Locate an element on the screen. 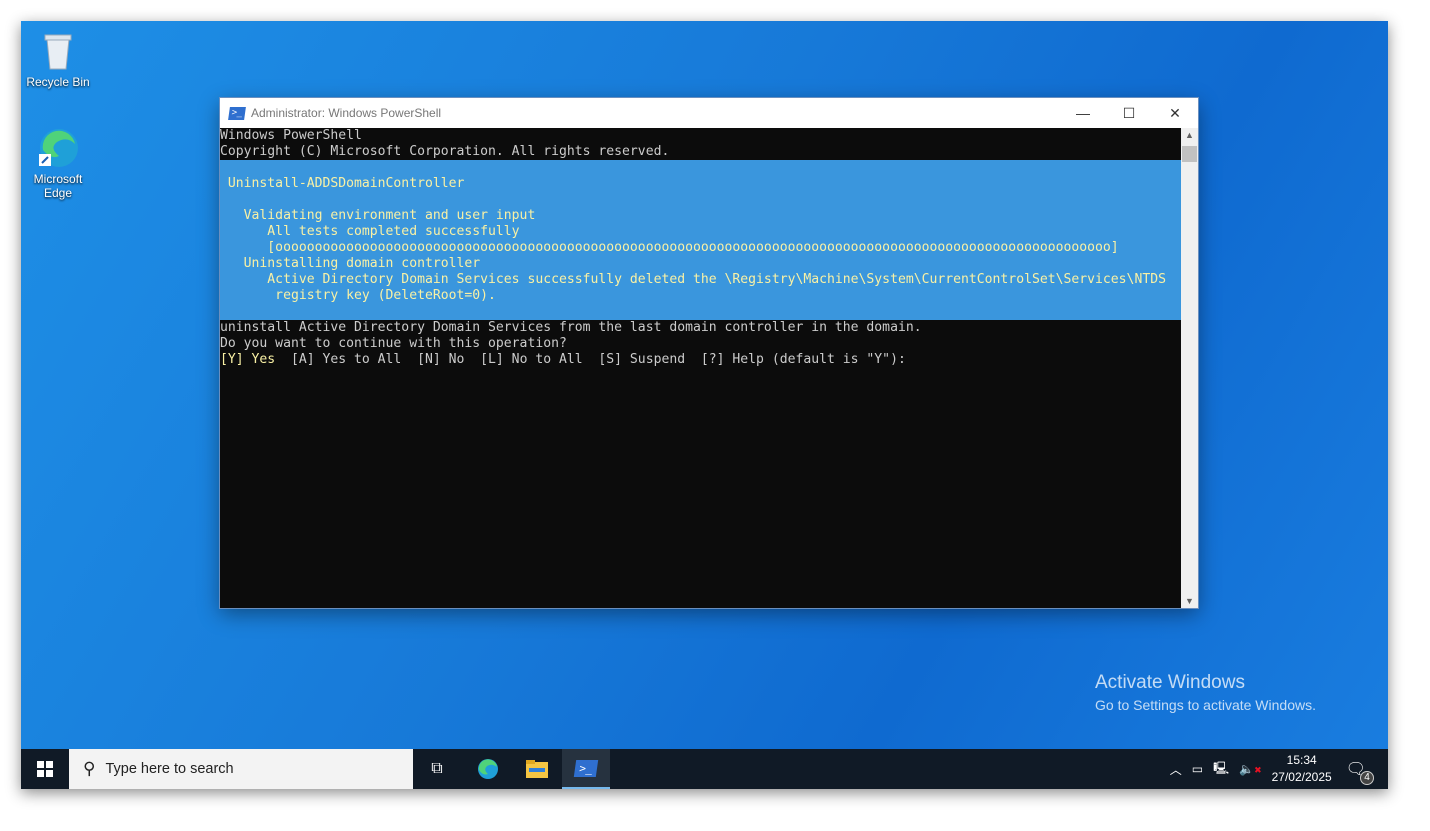 This screenshot has height=831, width=1430. progress-status: registry key (DeleteRoot=0). is located at coordinates (358, 295).